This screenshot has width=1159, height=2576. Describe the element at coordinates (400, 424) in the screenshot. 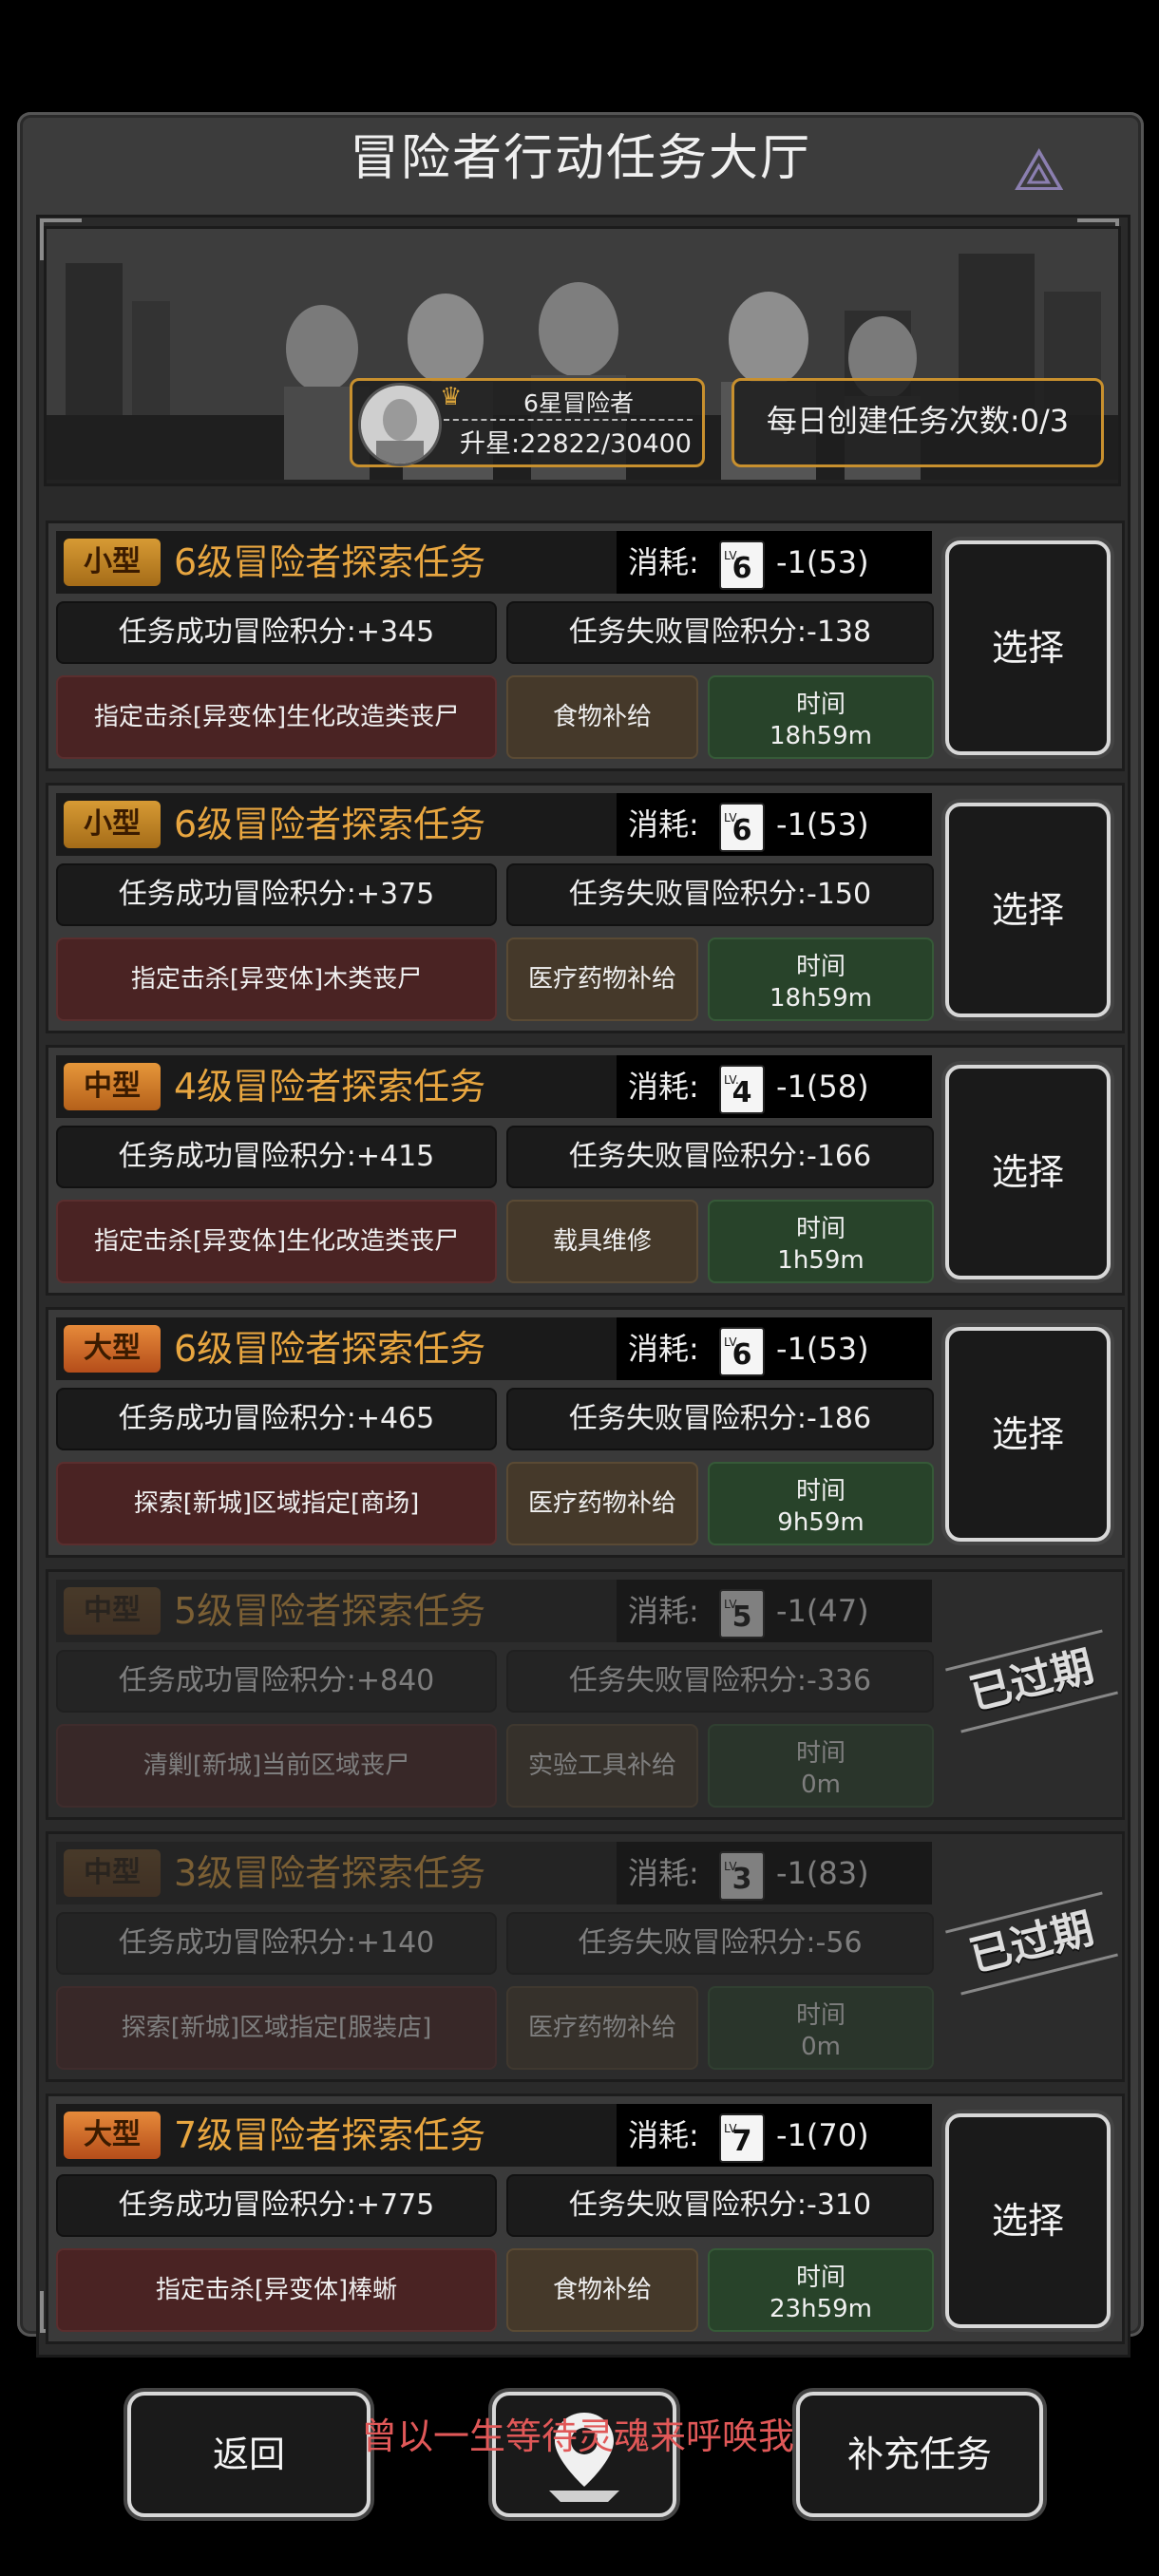

I see `avatar` at that location.